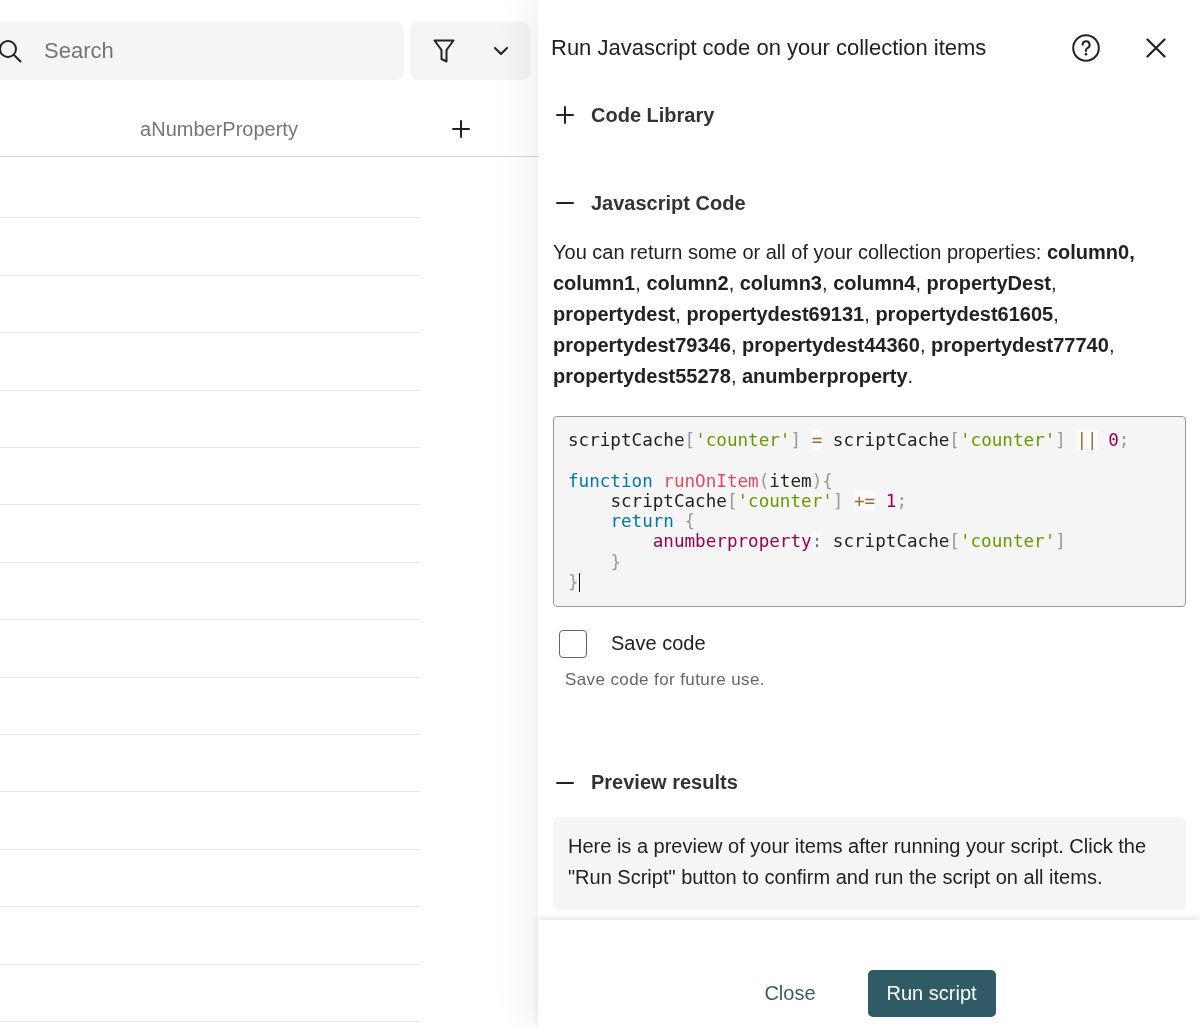 The width and height of the screenshot is (1200, 1028). What do you see at coordinates (470, 51) in the screenshot?
I see `filter-button` at bounding box center [470, 51].